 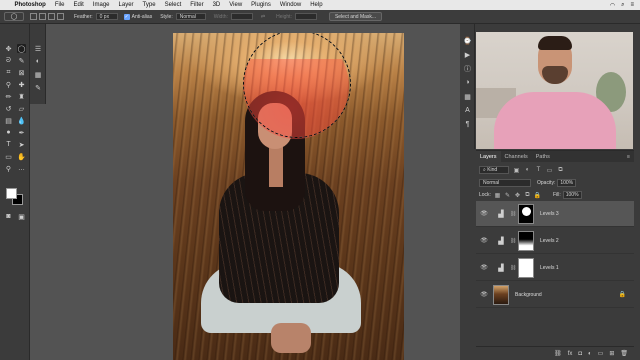 I want to click on fx-icon: fx, so click(x=570, y=354).